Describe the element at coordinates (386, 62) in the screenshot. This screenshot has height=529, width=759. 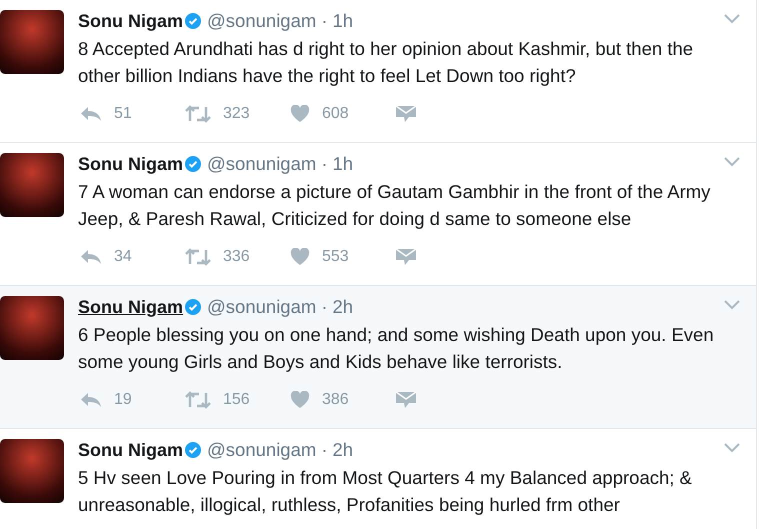
I see `tweet-text: 8 Accepted Arundhati has d right to her opinion about Kashmir, but then the other billion Indians have the right to feel Let Down too right?` at that location.